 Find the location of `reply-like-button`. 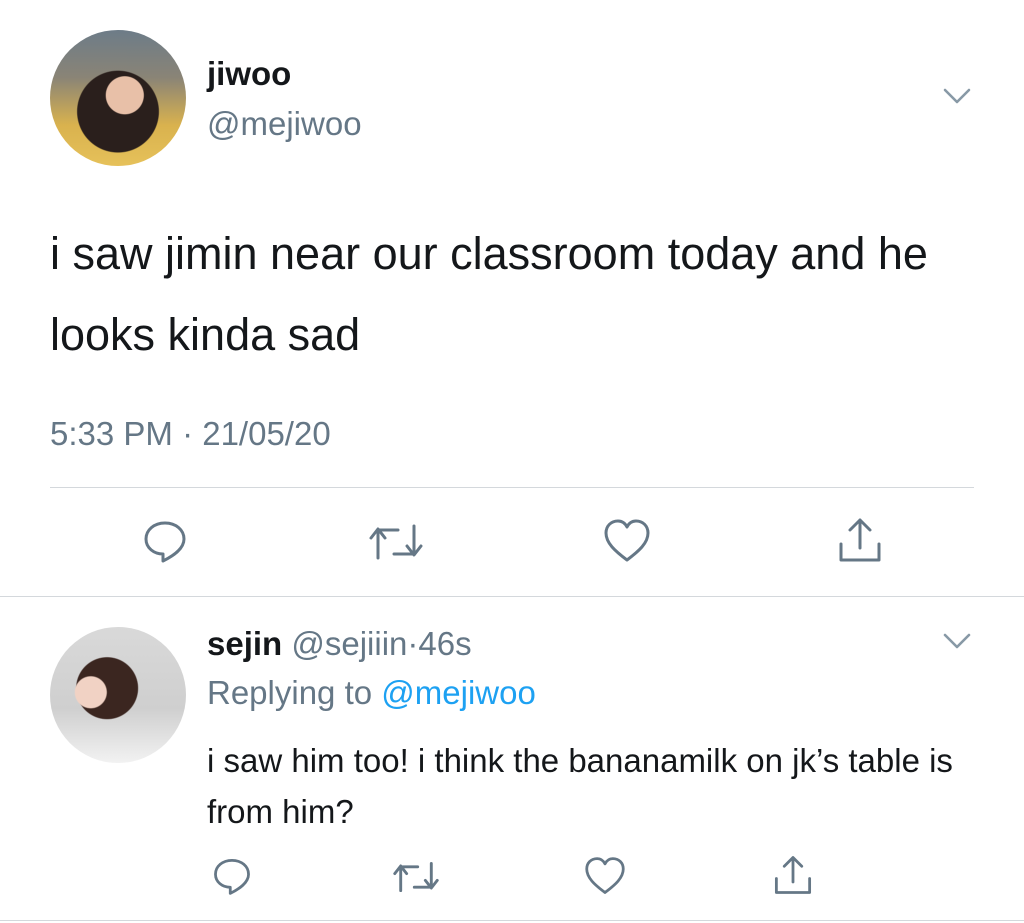

reply-like-button is located at coordinates (605, 876).